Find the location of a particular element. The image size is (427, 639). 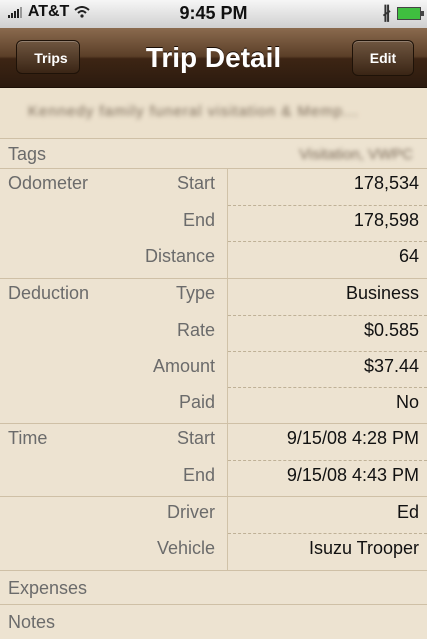

odometer-distance-value: 64 is located at coordinates (408, 256).